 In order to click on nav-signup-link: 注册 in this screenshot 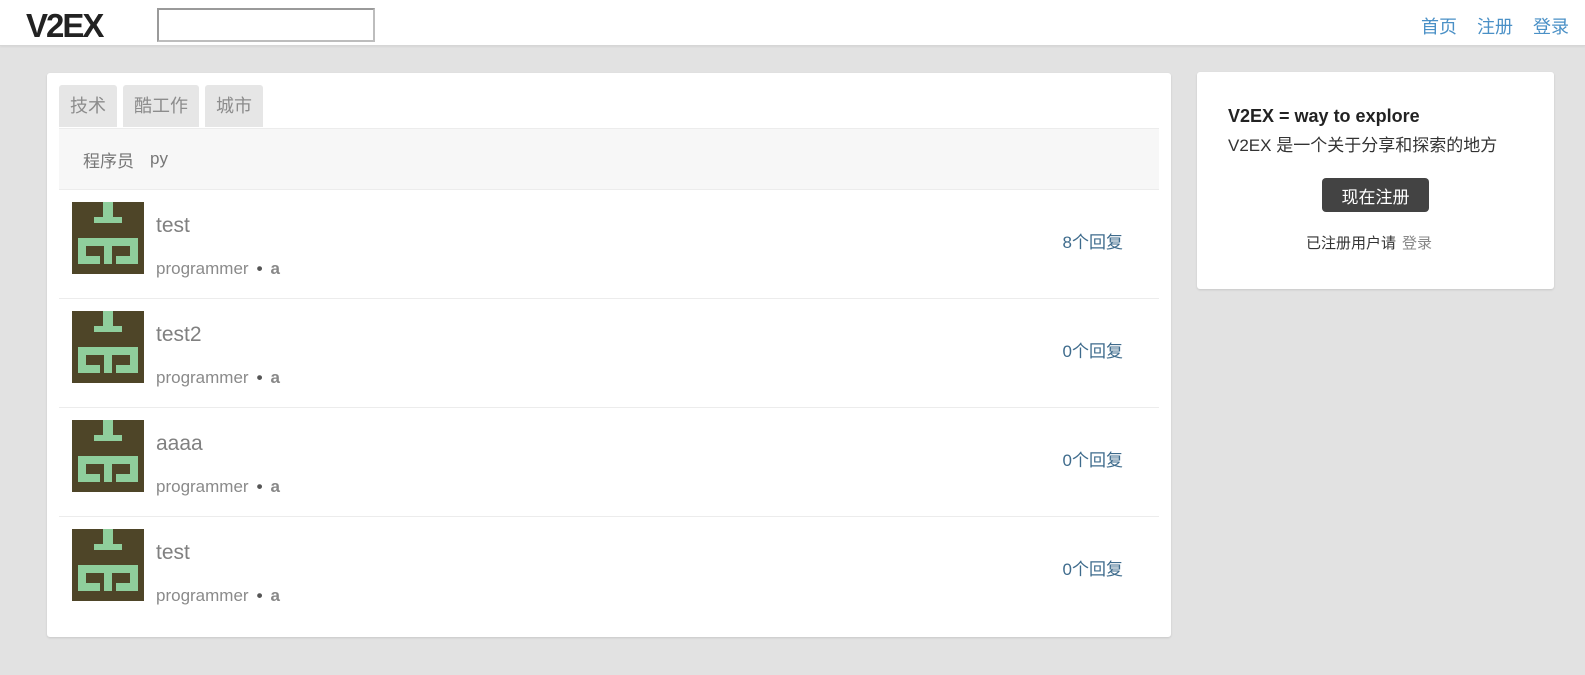, I will do `click(1495, 27)`.